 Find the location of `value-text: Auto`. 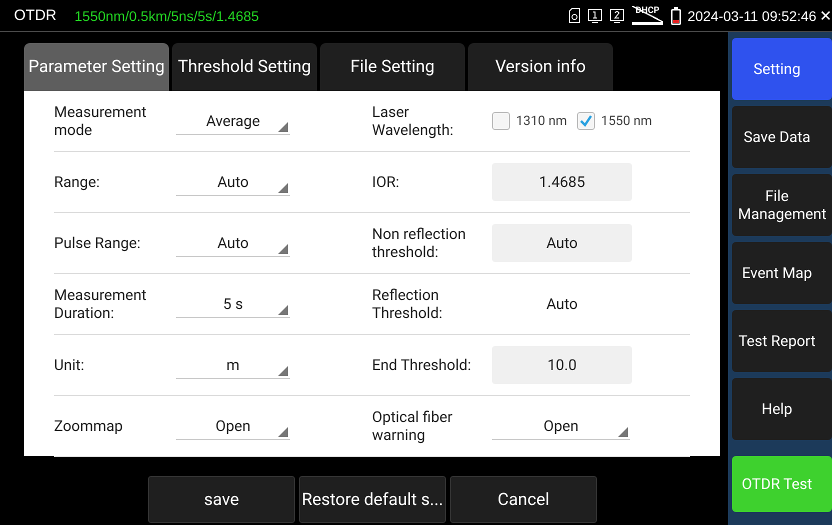

value-text: Auto is located at coordinates (562, 304).